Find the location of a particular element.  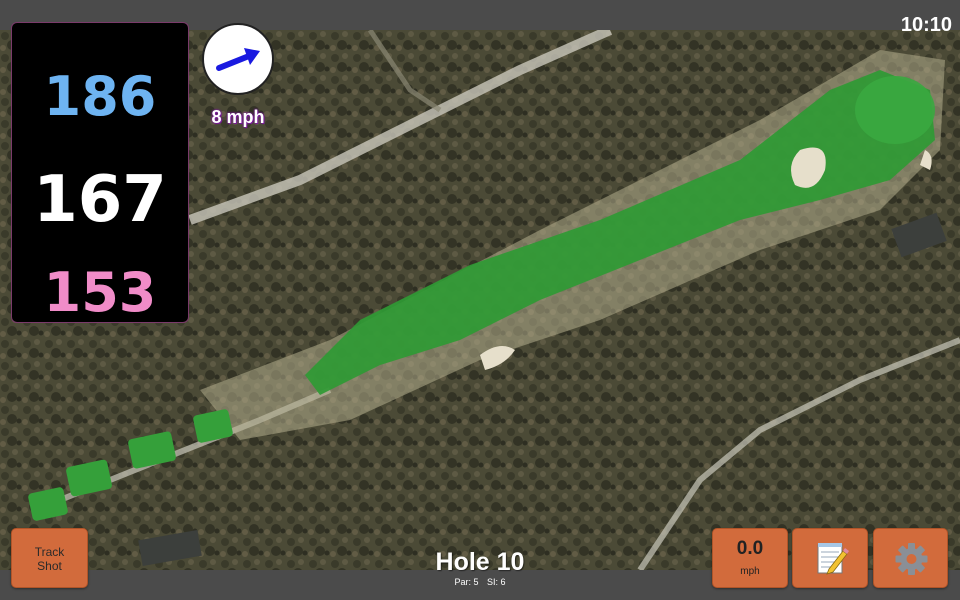

status-time: 10:10 is located at coordinates (926, 25).